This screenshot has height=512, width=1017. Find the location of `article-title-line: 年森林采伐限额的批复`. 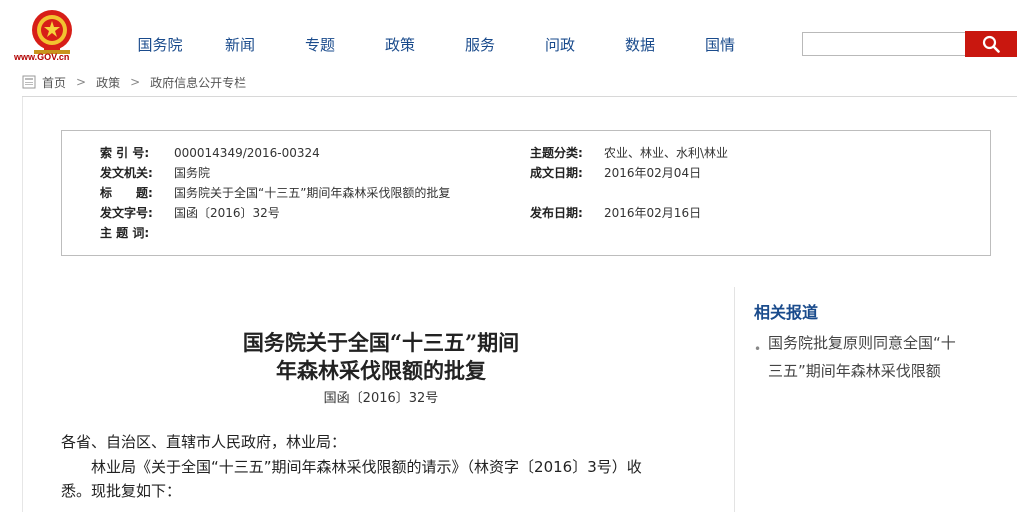

article-title-line: 年森林采伐限额的批复 is located at coordinates (381, 370).